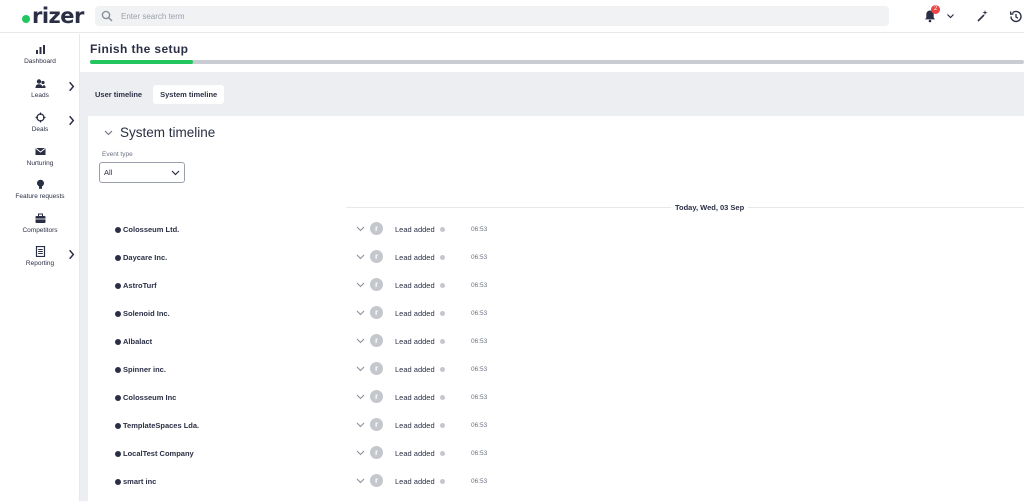 The height and width of the screenshot is (504, 1024). I want to click on magic-wand-icon, so click(982, 16).